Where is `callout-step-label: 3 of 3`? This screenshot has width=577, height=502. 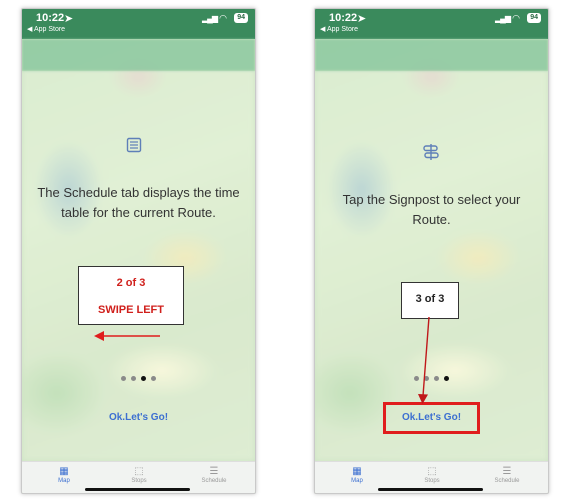
callout-step-label: 3 of 3 is located at coordinates (430, 299).